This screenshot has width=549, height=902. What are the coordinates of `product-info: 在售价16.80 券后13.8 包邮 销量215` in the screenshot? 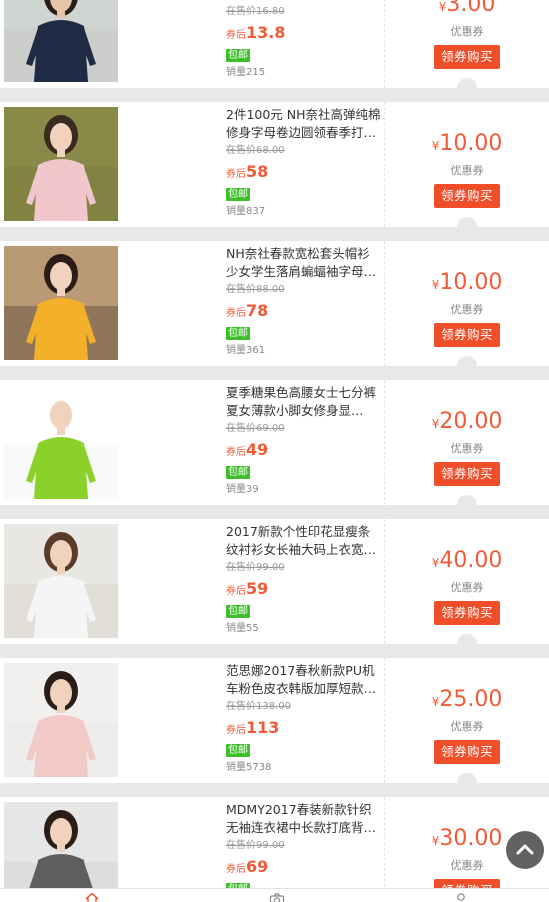 It's located at (304, 40).